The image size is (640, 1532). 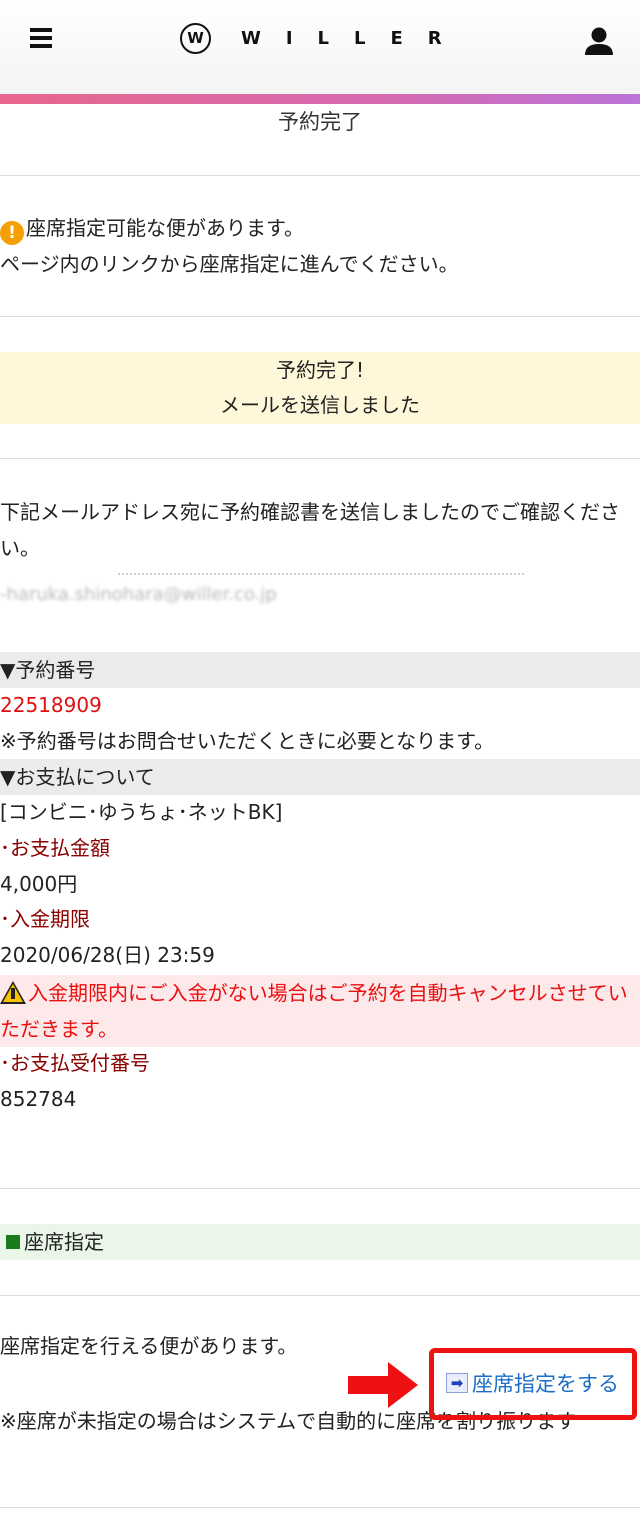 I want to click on logo-mark: W, so click(x=195, y=38).